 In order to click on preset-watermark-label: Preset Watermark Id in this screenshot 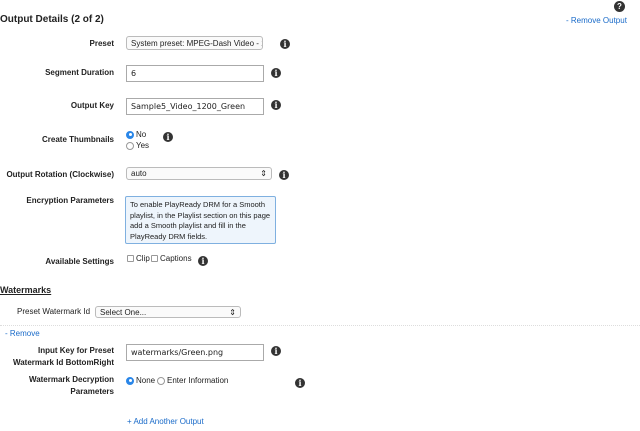, I will do `click(54, 311)`.